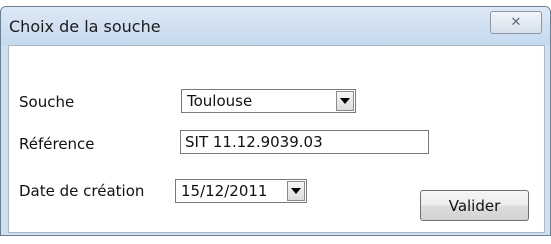 The width and height of the screenshot is (551, 244). I want to click on reference-input, so click(304, 142).